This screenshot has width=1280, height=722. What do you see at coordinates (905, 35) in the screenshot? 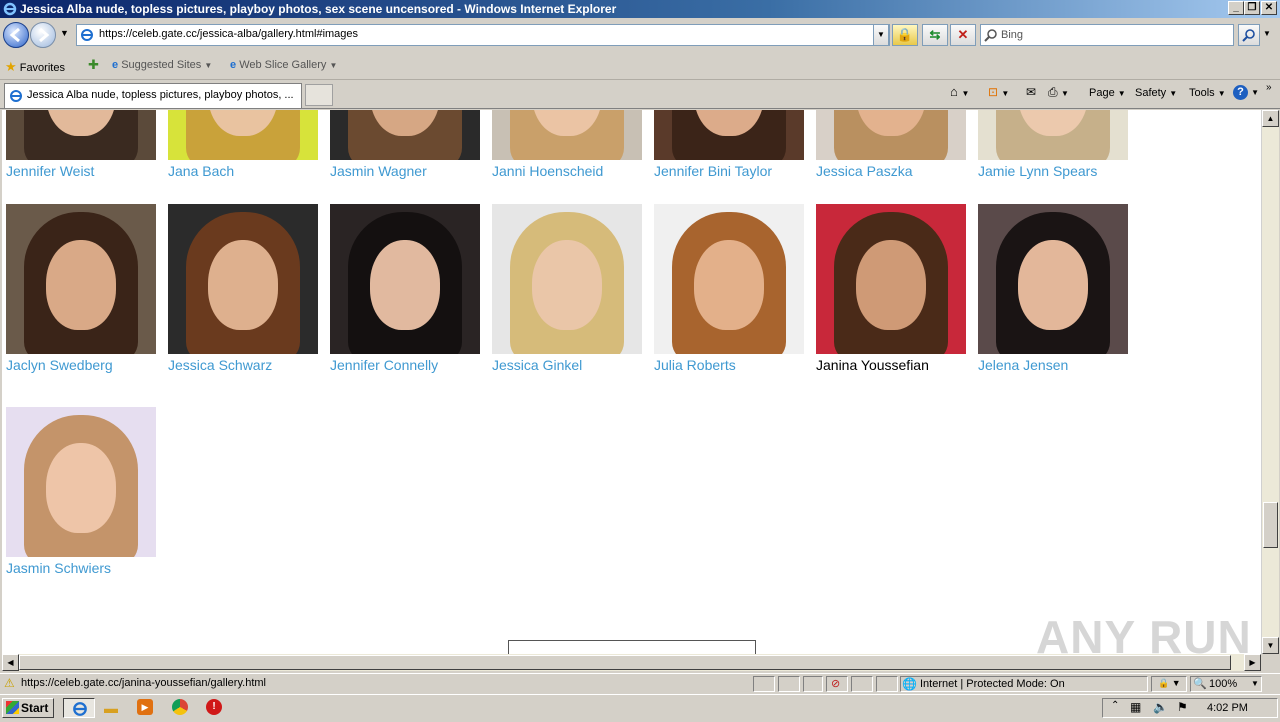
I see `security-lock-button: 🔒` at bounding box center [905, 35].